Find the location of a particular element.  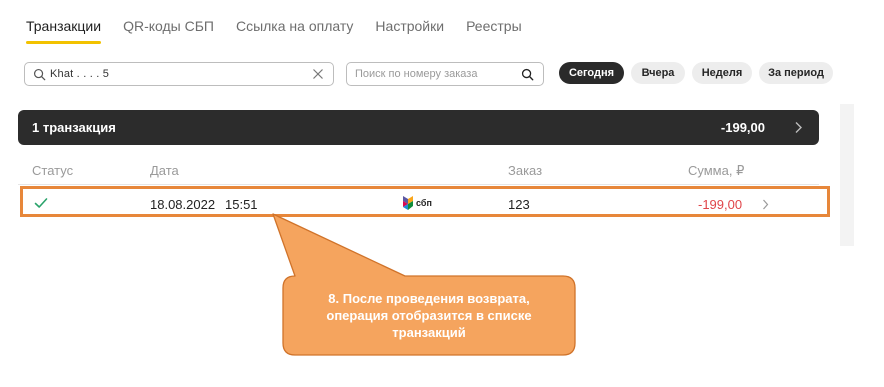

order-search-field is located at coordinates (445, 74).